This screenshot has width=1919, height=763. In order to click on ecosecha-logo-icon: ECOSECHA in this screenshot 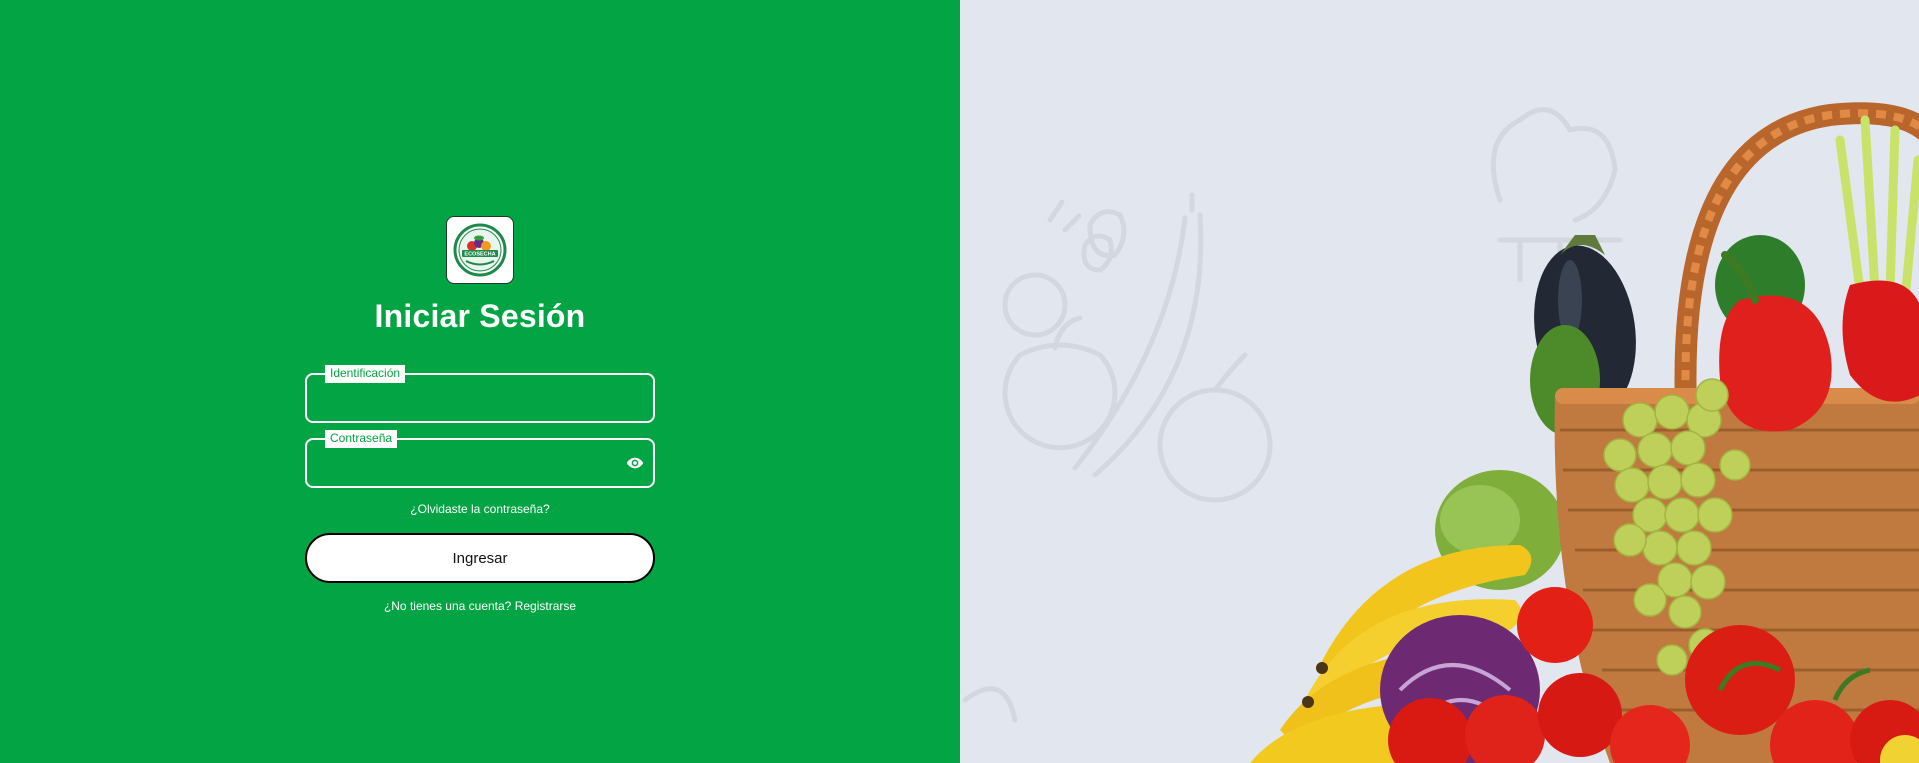, I will do `click(480, 250)`.